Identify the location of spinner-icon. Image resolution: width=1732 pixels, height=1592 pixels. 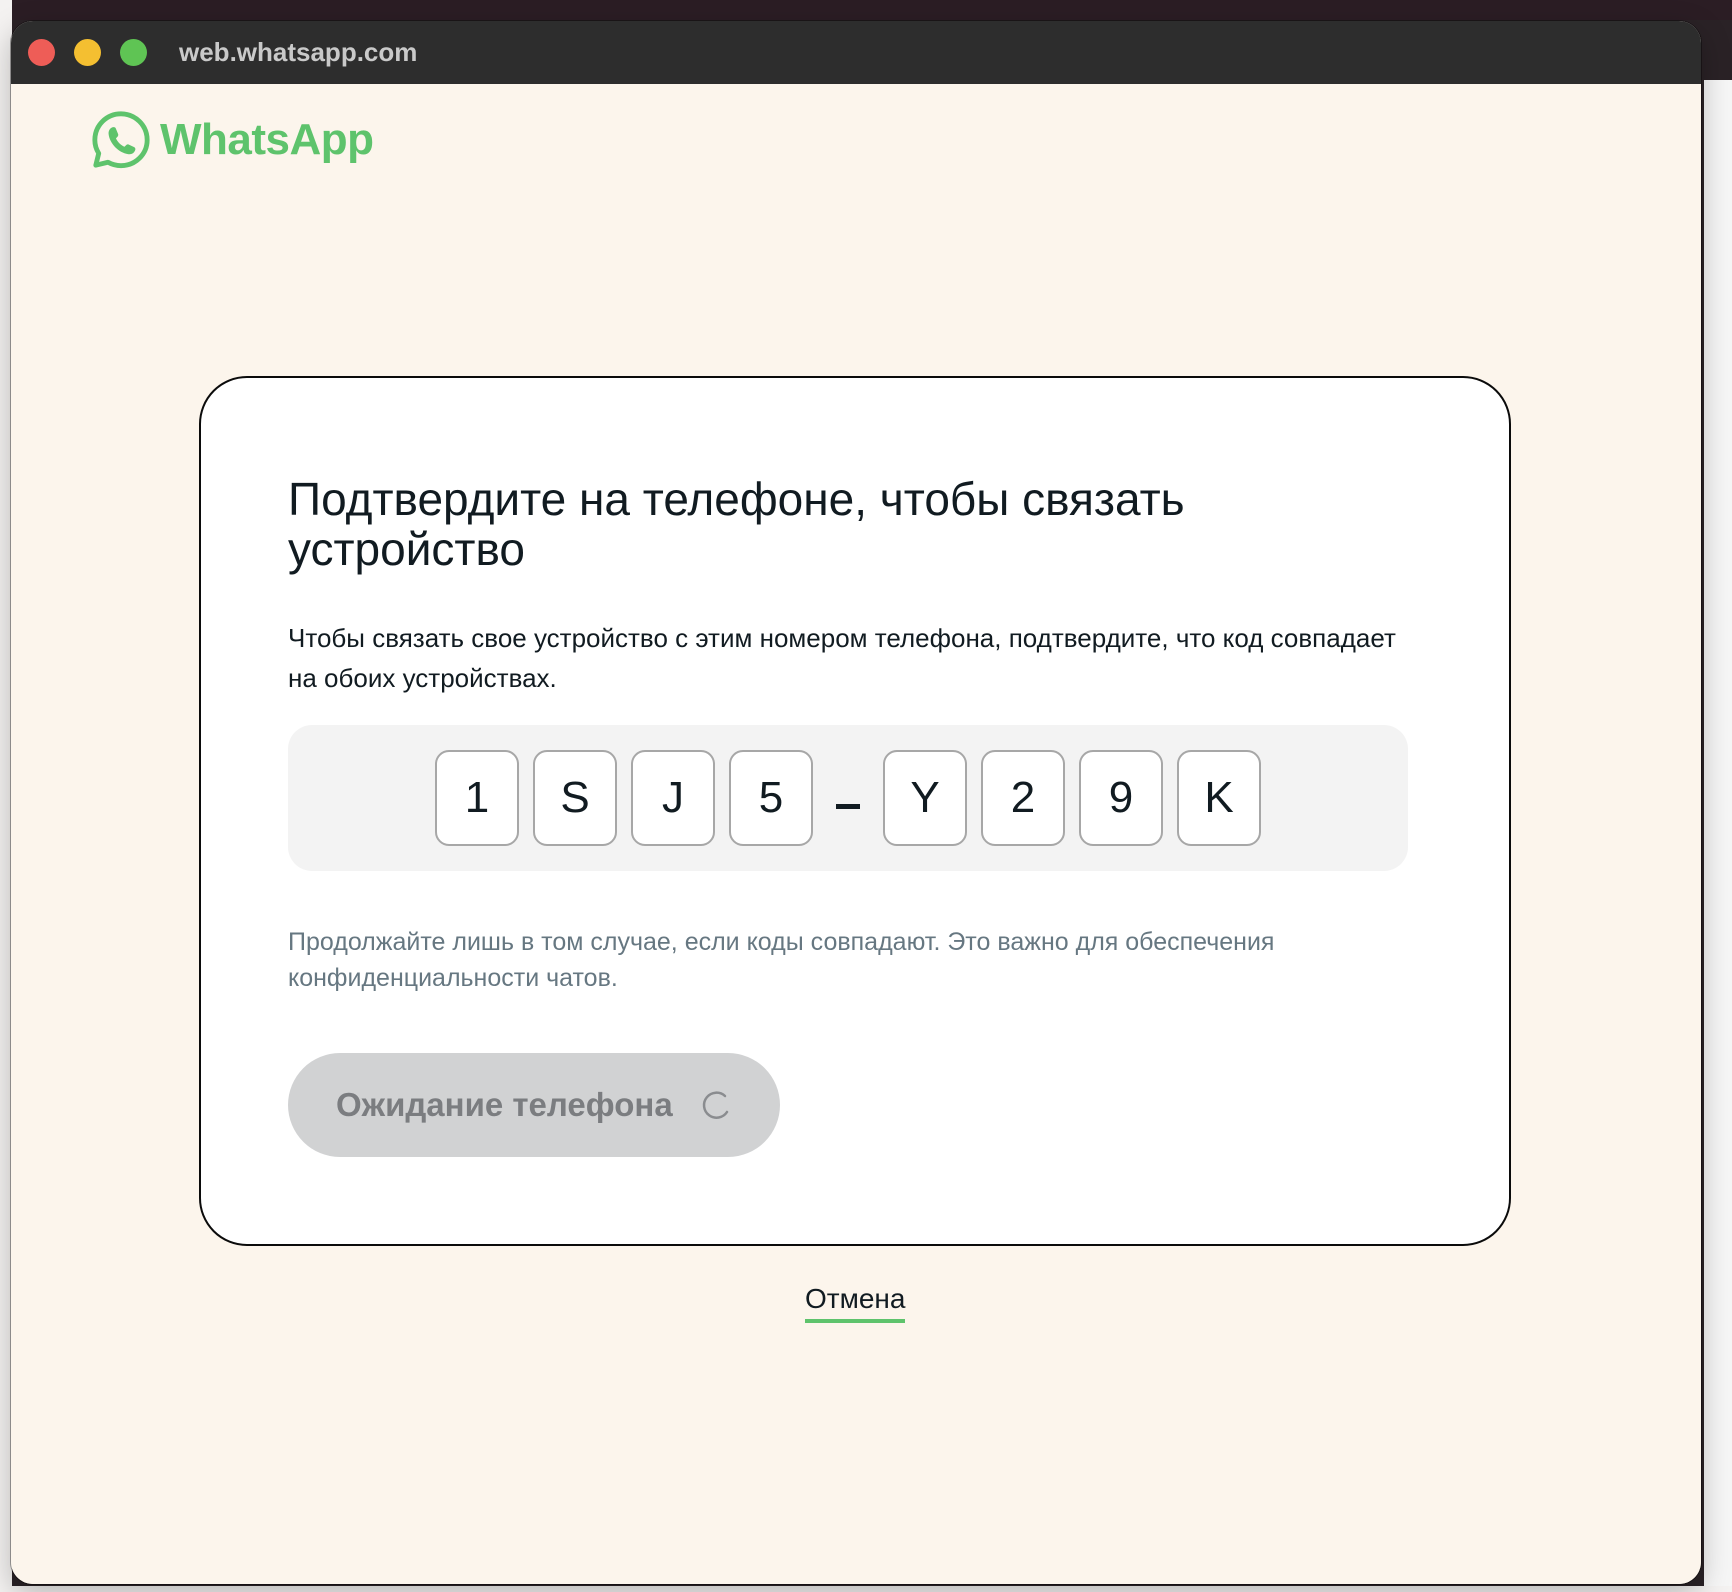
(715, 1105).